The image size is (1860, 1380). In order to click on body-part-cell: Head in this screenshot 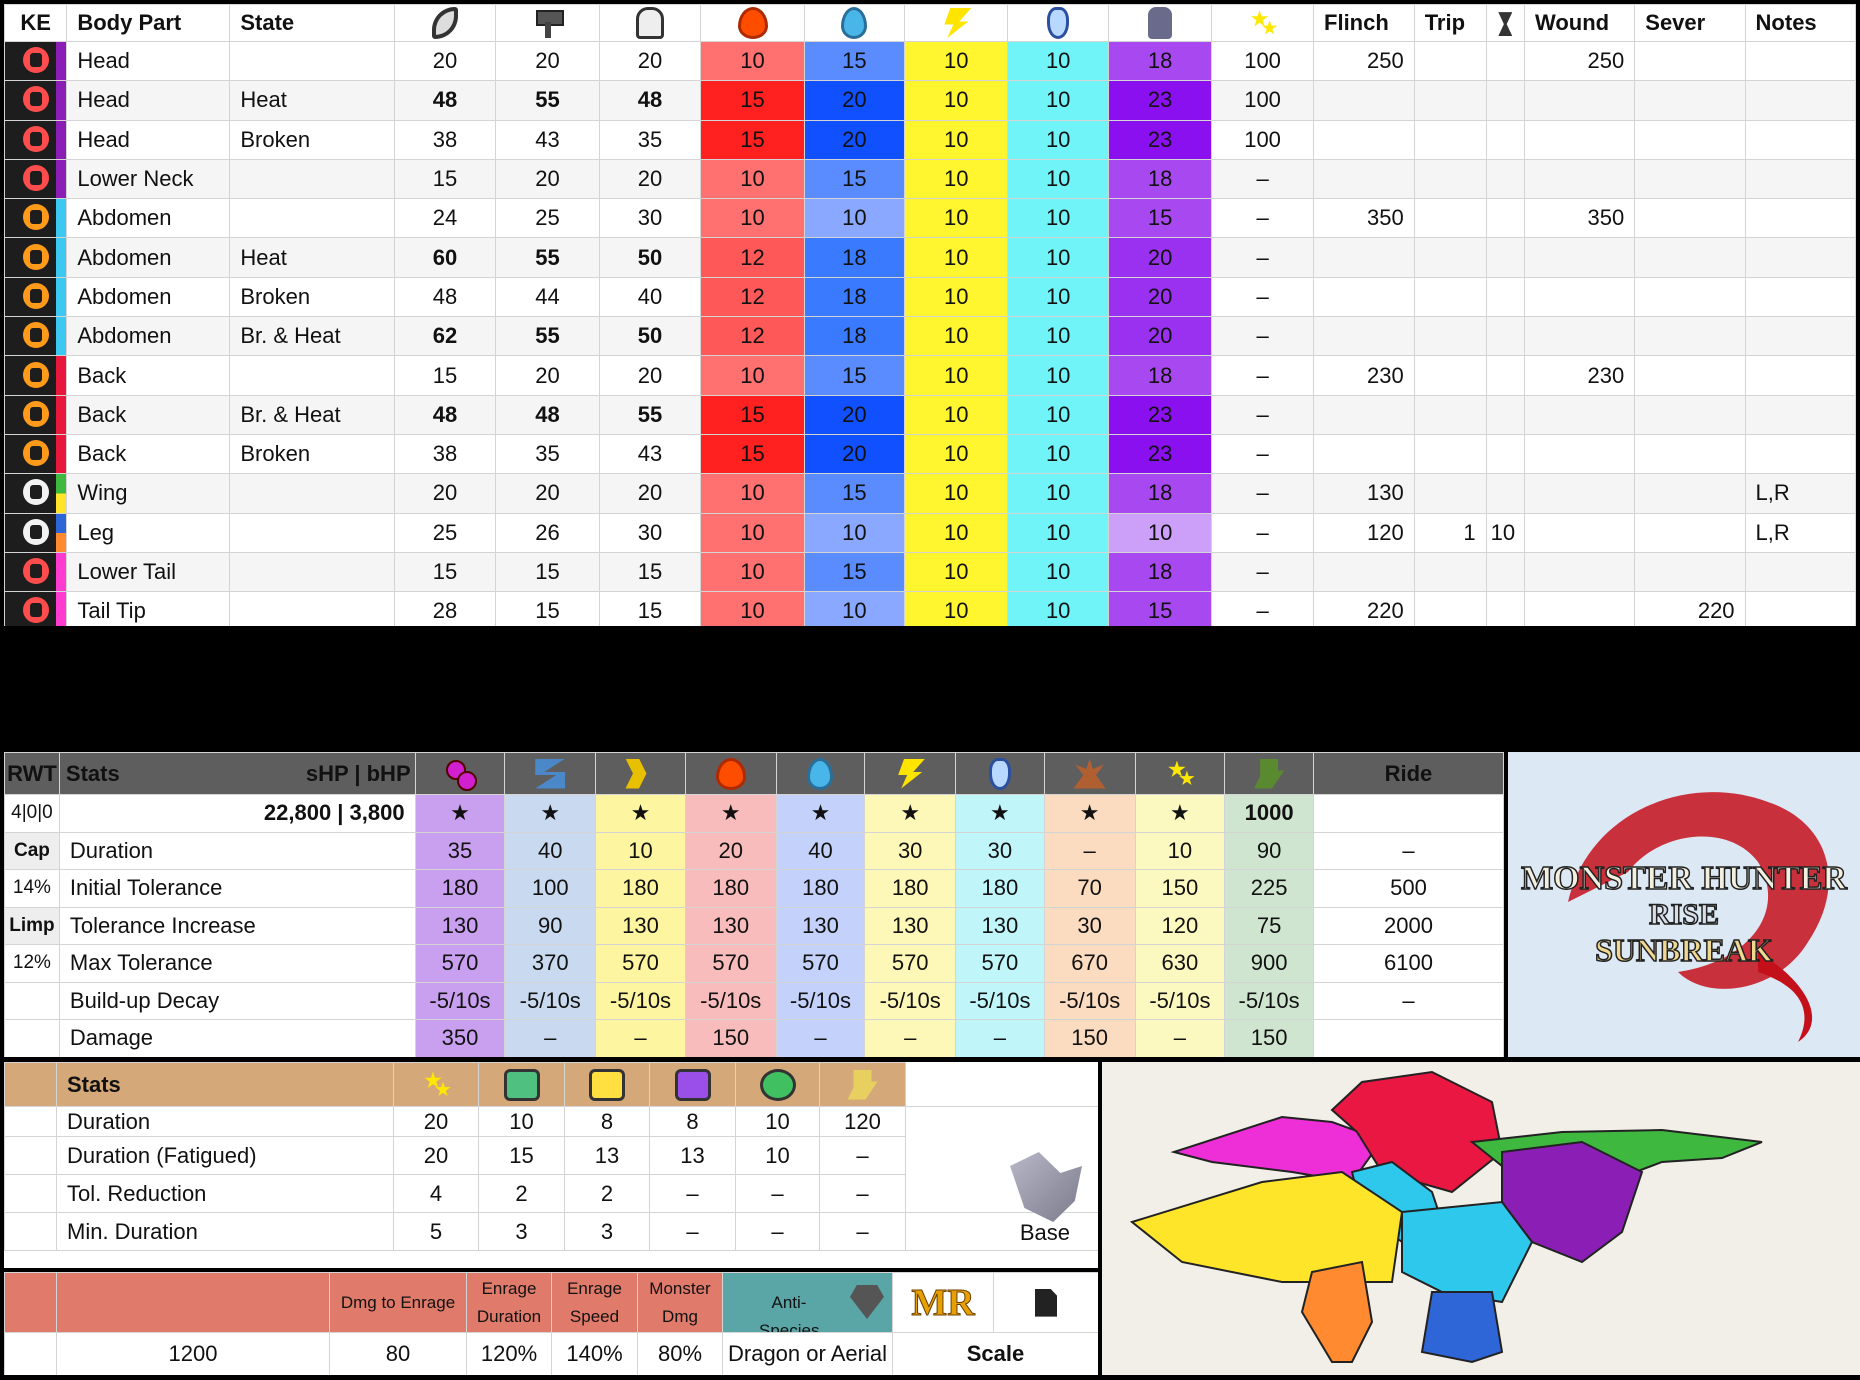, I will do `click(148, 139)`.